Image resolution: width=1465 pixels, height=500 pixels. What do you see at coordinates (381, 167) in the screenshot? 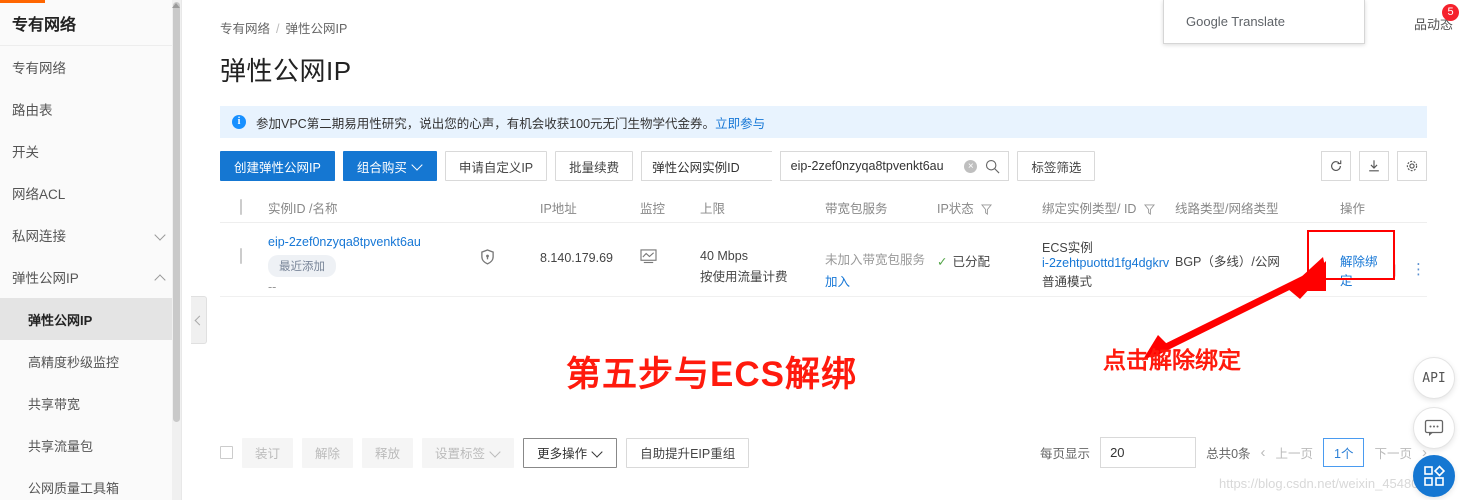
I see `bundle-purchase-label: 组合购买` at bounding box center [381, 167].